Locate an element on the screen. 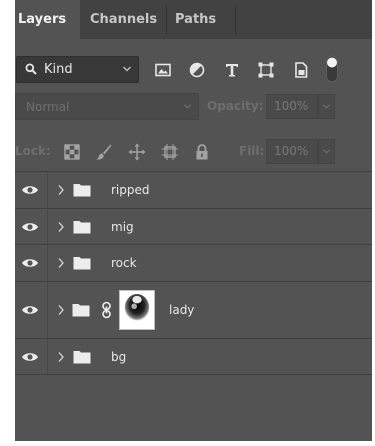 The width and height of the screenshot is (375, 446). fill-dropdown-button is located at coordinates (326, 151).